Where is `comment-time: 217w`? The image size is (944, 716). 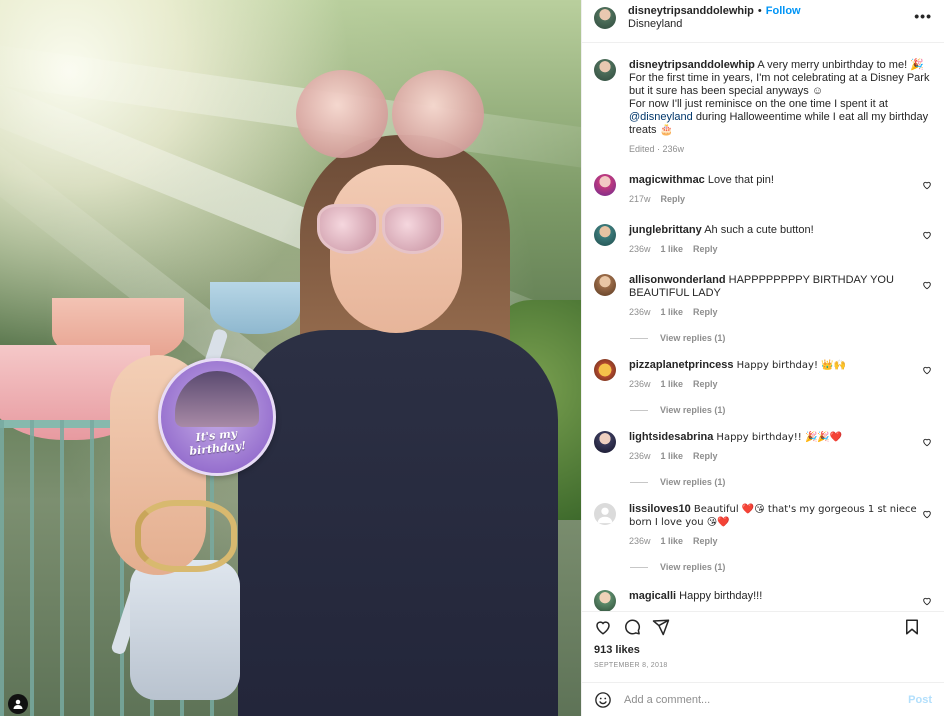
comment-time: 217w is located at coordinates (640, 199).